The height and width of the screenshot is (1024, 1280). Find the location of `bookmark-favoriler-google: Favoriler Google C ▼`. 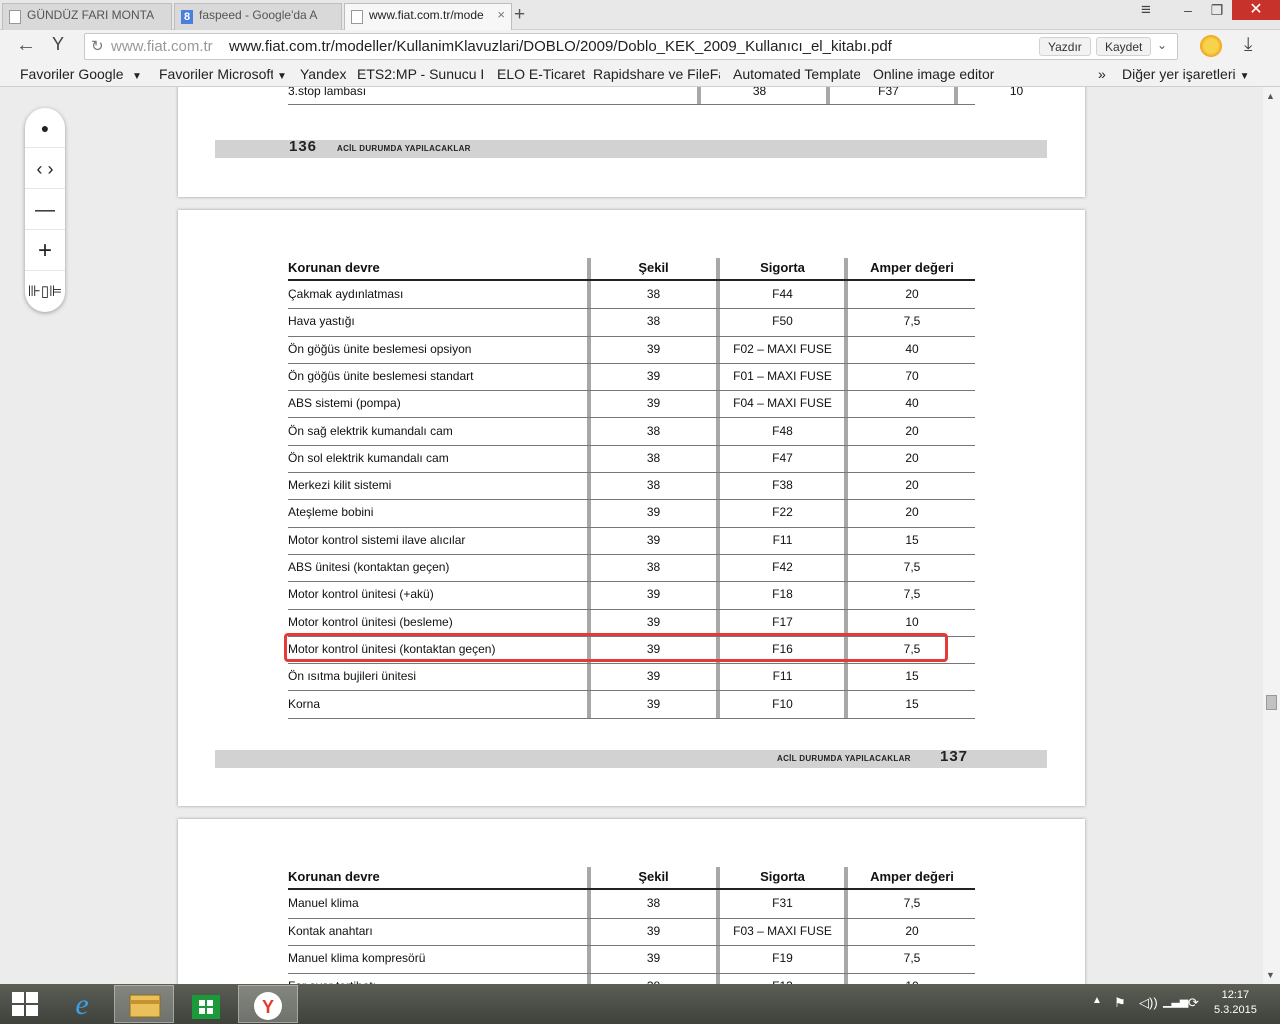

bookmark-favoriler-google: Favoriler Google C ▼ is located at coordinates (83, 74).